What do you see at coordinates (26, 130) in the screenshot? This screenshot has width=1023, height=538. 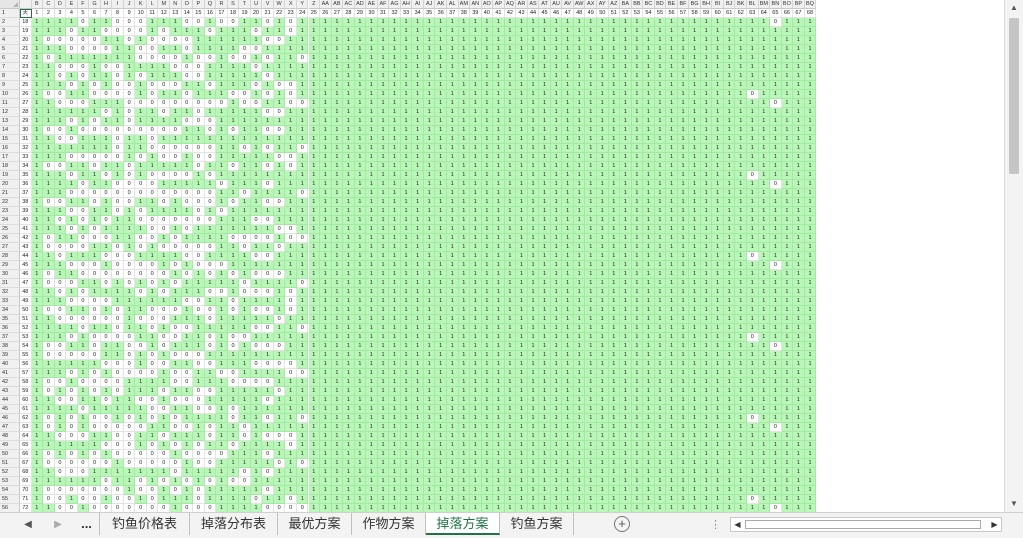 I see `grid-cell: 30` at bounding box center [26, 130].